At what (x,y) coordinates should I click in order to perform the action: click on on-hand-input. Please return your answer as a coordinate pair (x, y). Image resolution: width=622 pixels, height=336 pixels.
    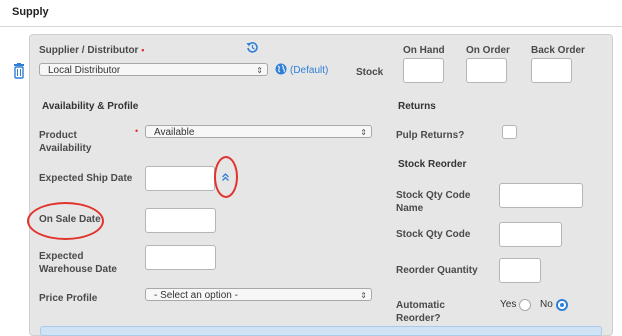
    Looking at the image, I should click on (423, 70).